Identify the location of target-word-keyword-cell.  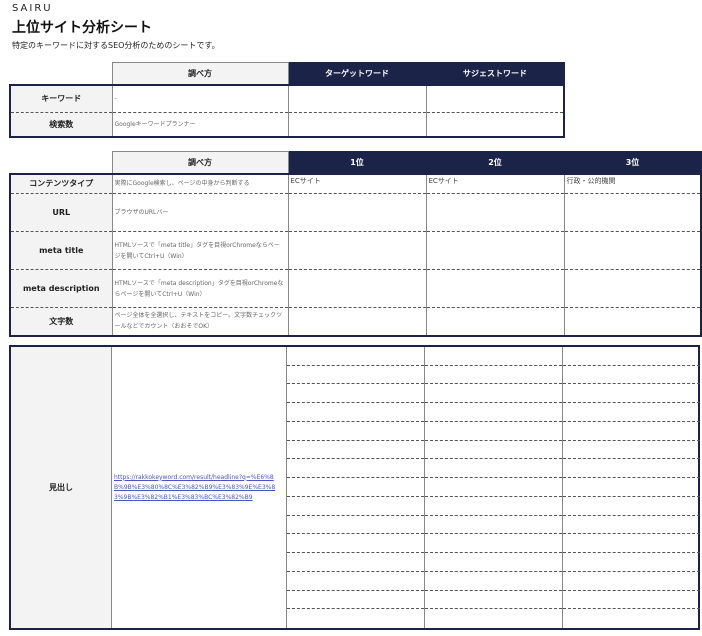
(356, 98).